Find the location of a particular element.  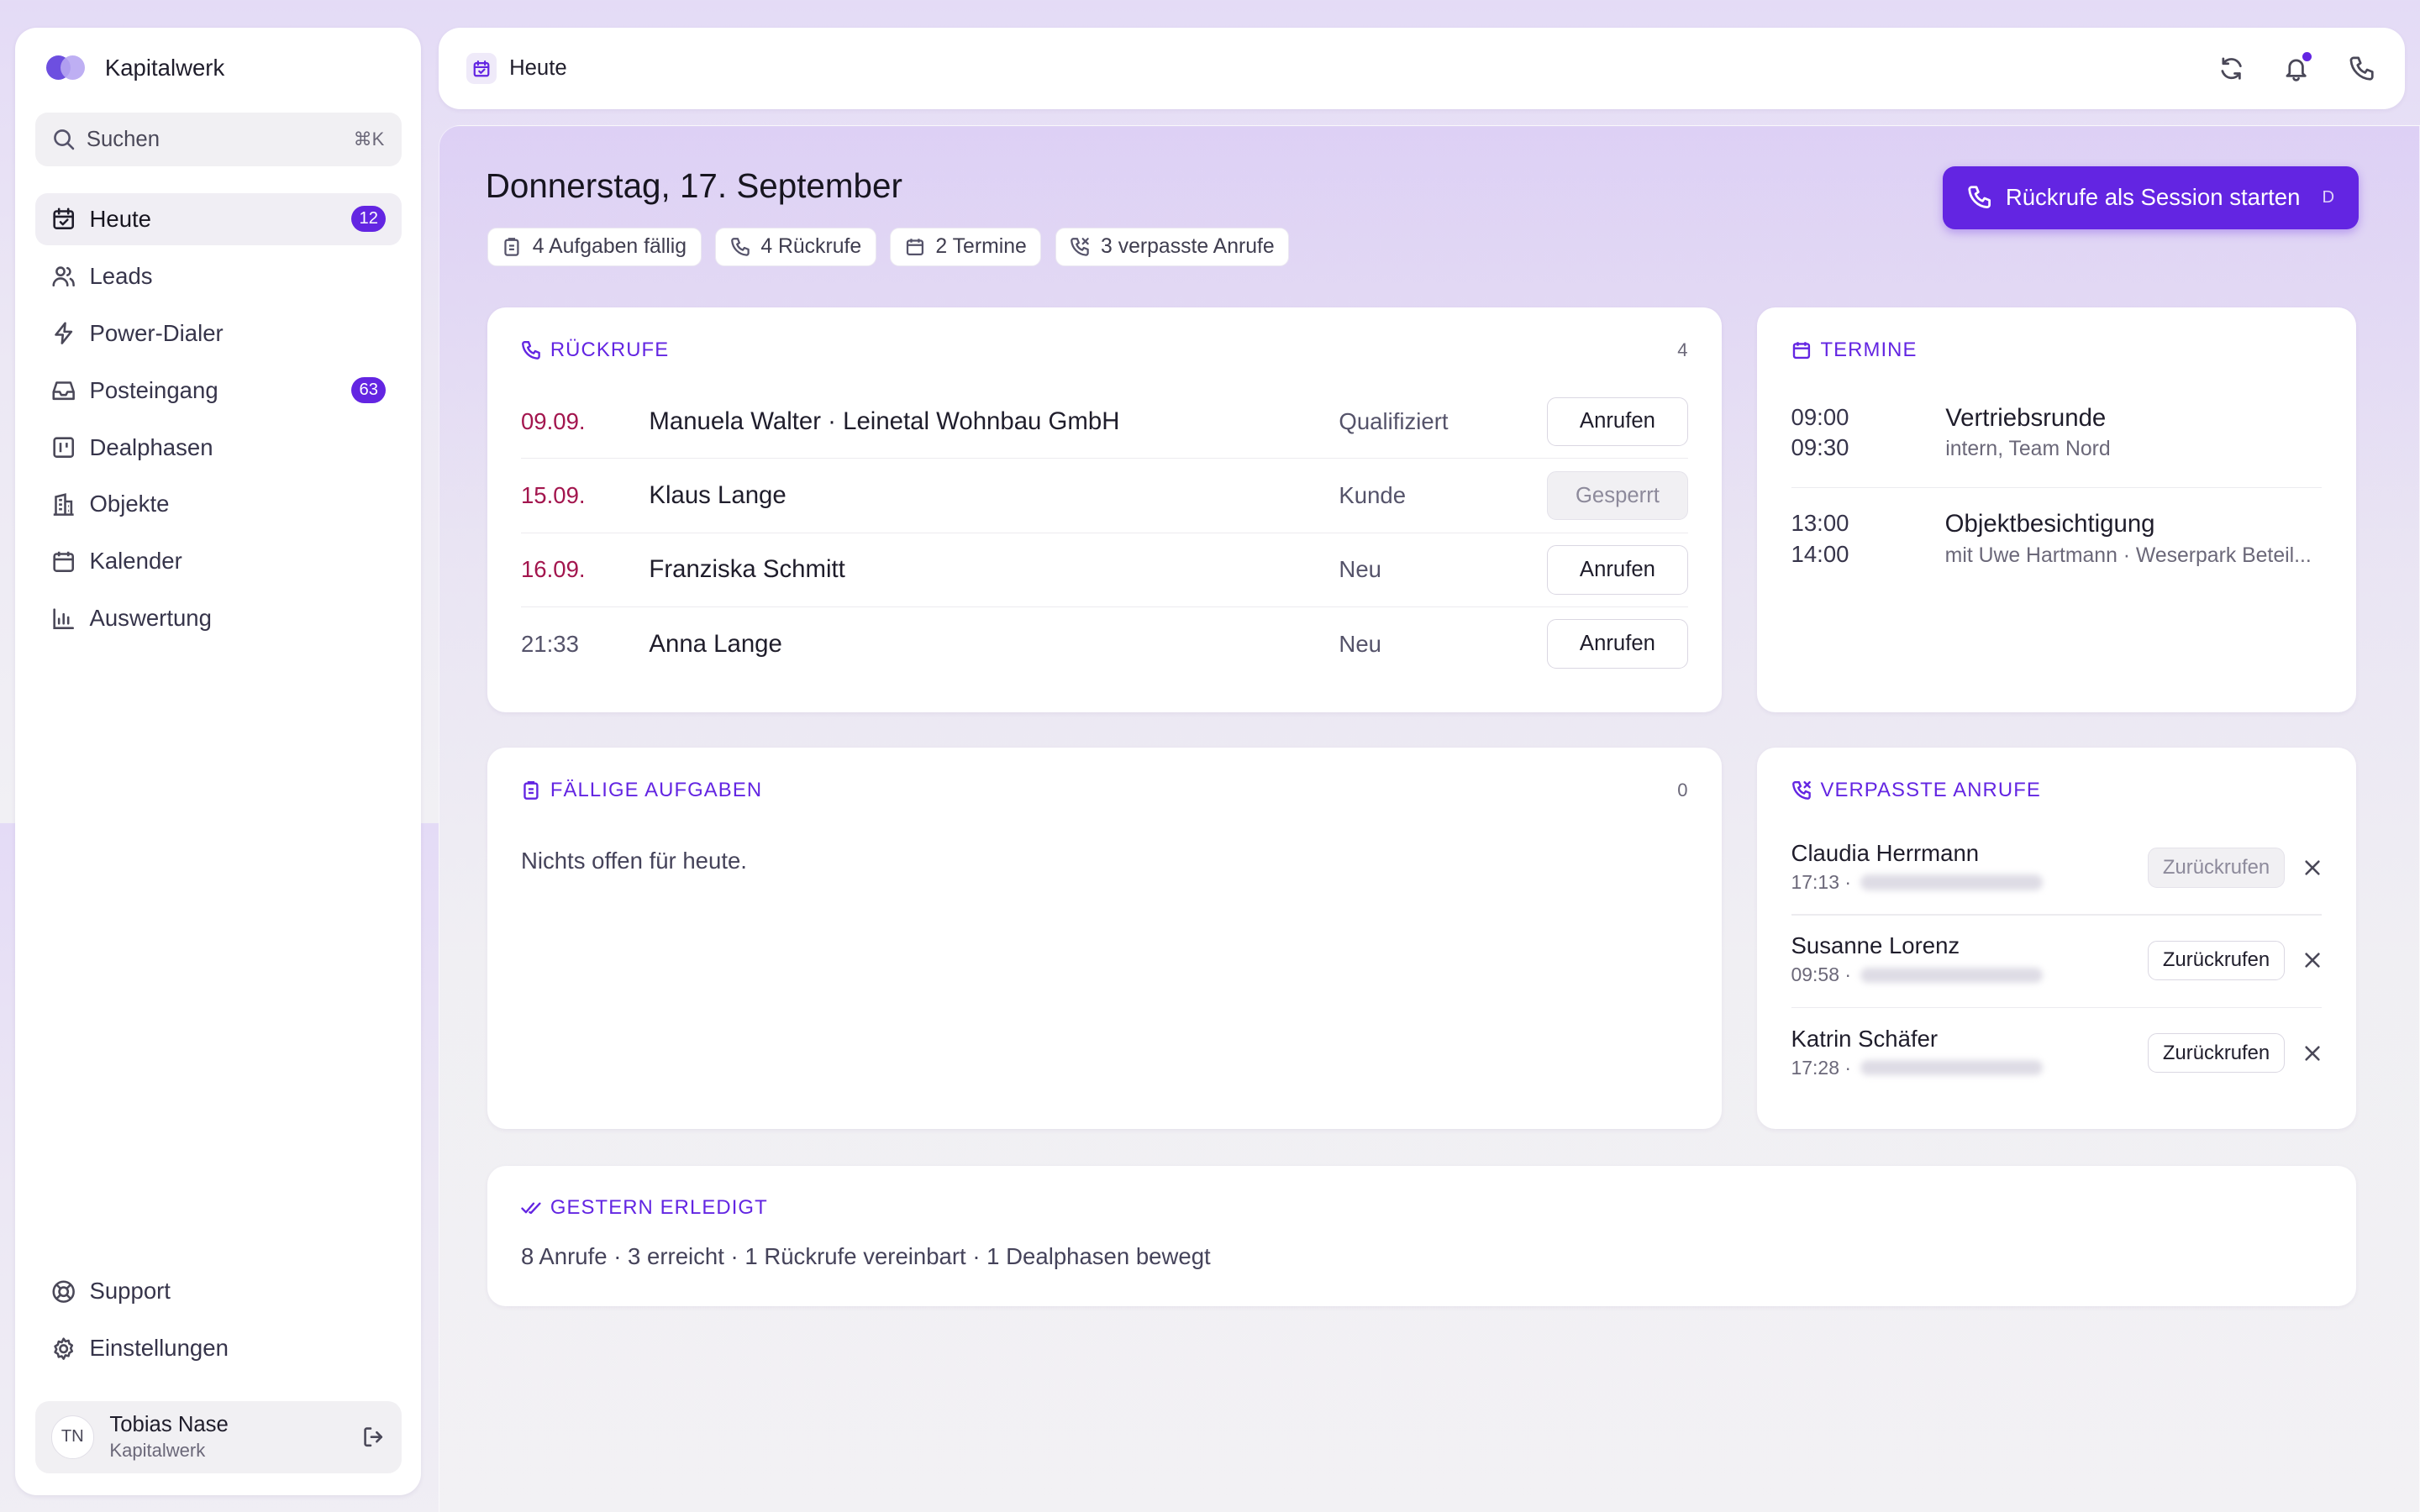

caller-name: Claudia Herrmann is located at coordinates (1885, 853).